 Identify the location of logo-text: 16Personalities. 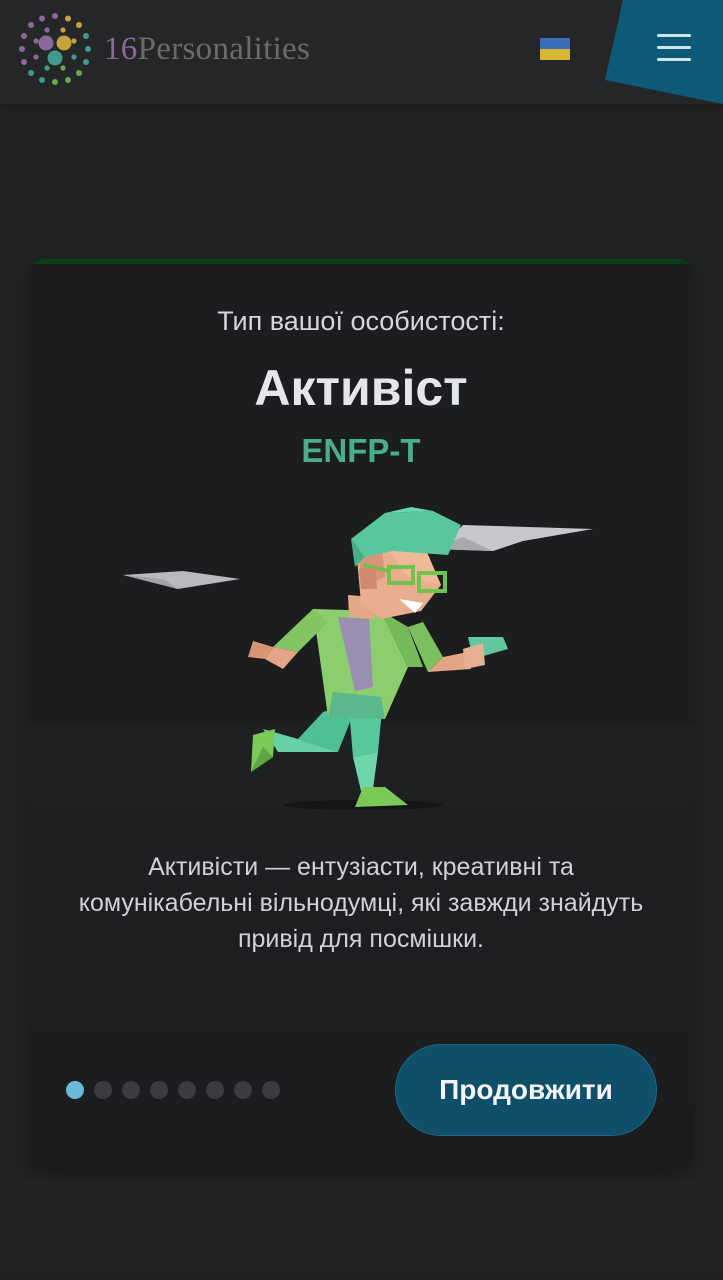
(207, 49).